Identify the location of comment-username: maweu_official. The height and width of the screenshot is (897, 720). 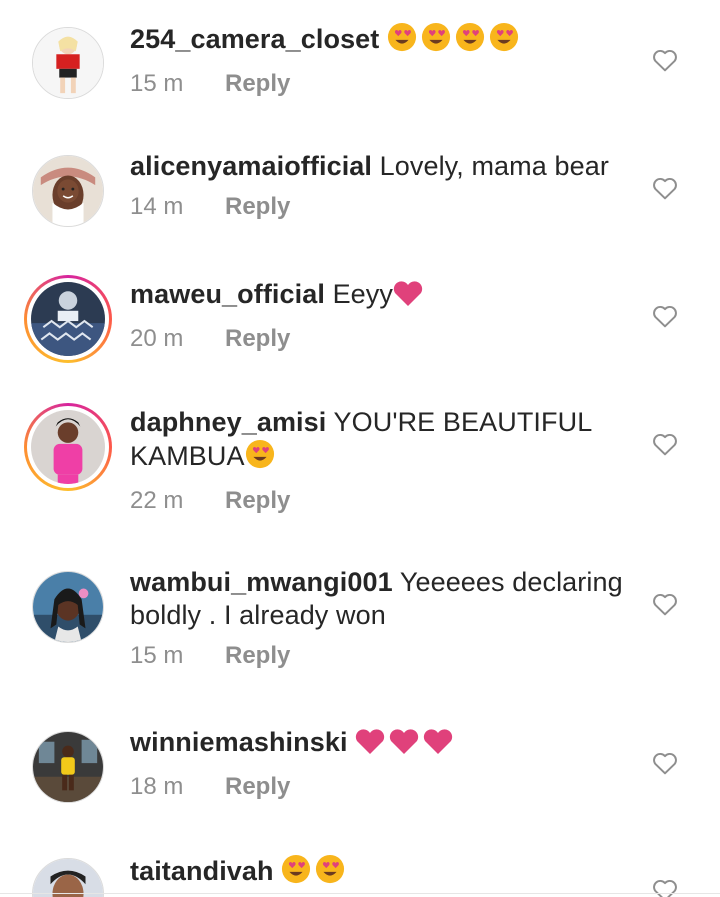
(227, 294).